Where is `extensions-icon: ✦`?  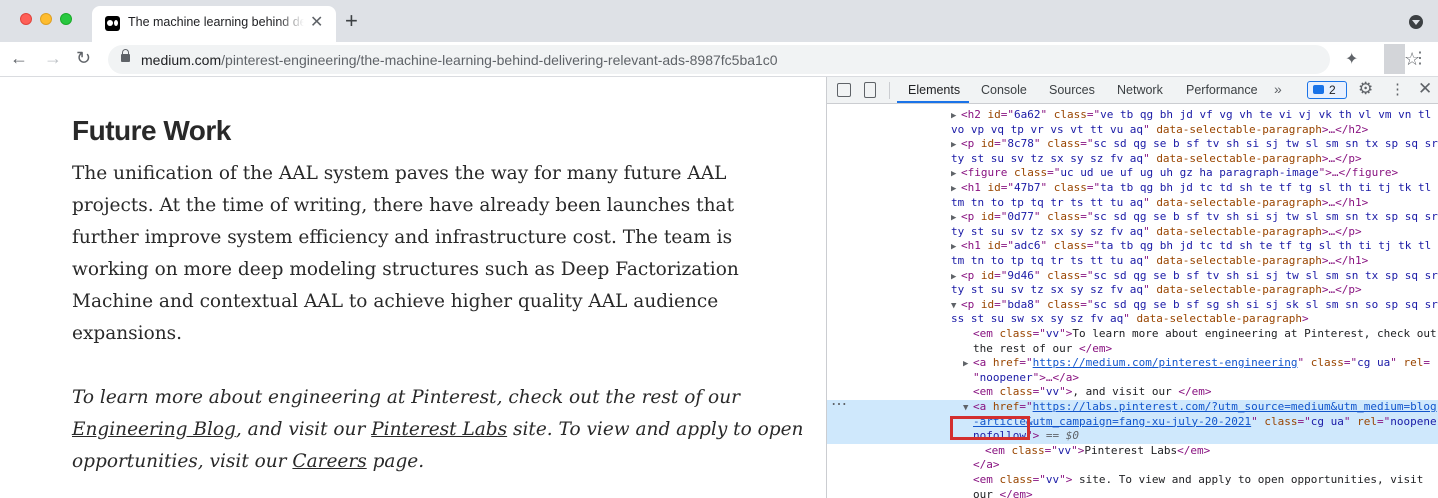 extensions-icon: ✦ is located at coordinates (1351, 59).